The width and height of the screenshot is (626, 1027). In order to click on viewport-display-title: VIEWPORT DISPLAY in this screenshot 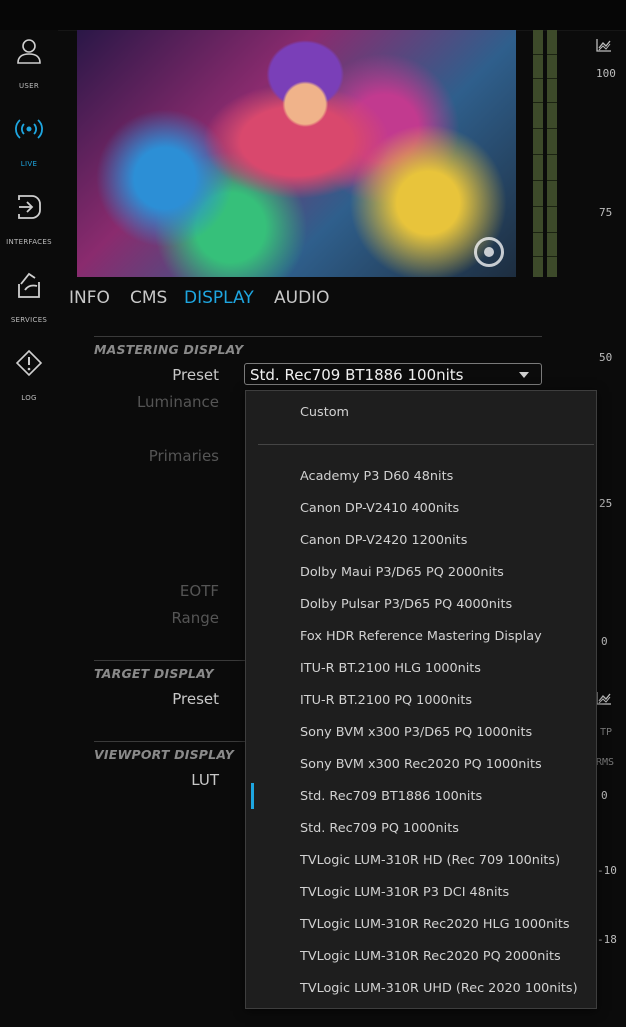, I will do `click(164, 754)`.